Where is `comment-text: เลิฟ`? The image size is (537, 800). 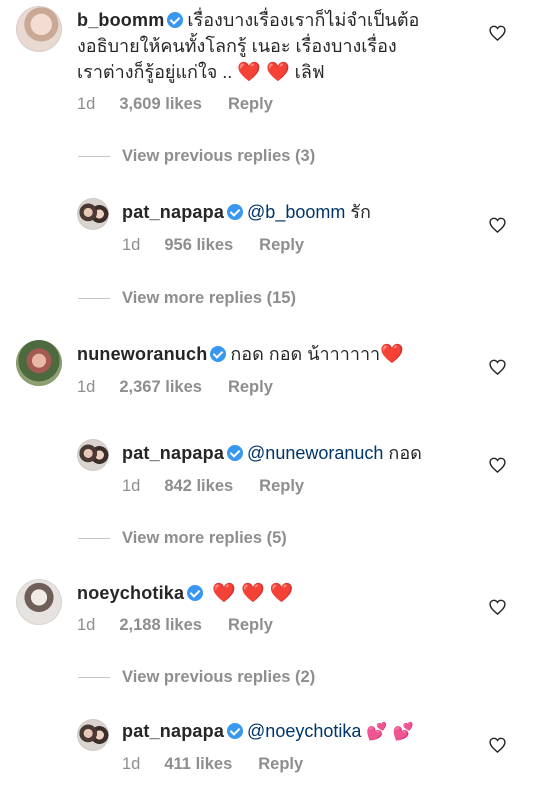
comment-text: เลิฟ is located at coordinates (309, 72).